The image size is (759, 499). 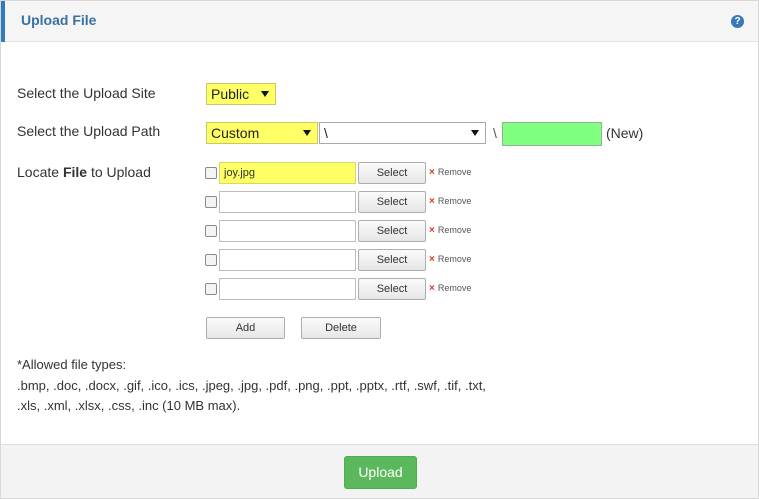 I want to click on add-row-button: Add, so click(x=245, y=328).